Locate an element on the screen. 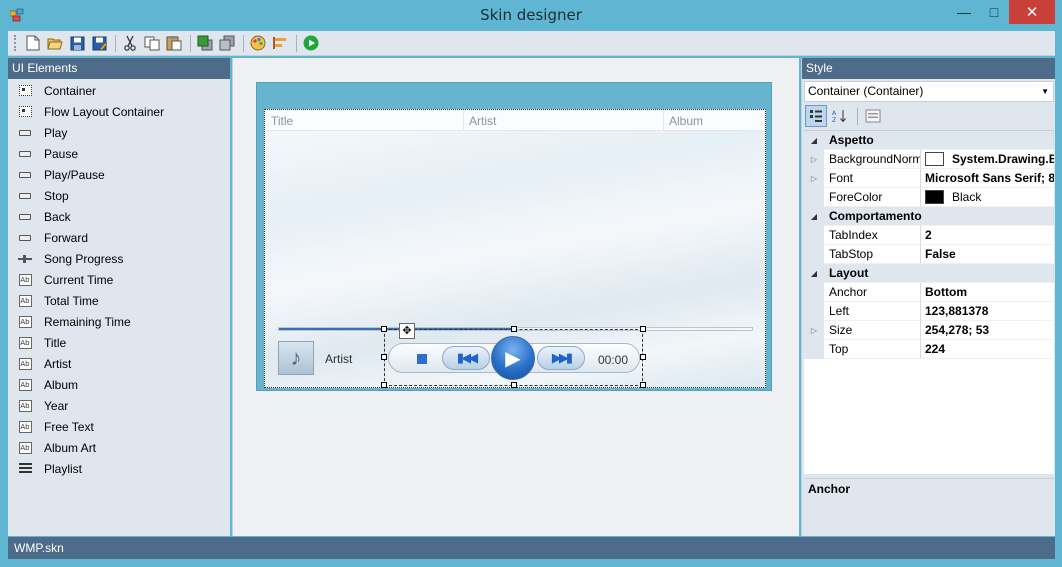 This screenshot has height=567, width=1062. property-value: 2 is located at coordinates (987, 235).